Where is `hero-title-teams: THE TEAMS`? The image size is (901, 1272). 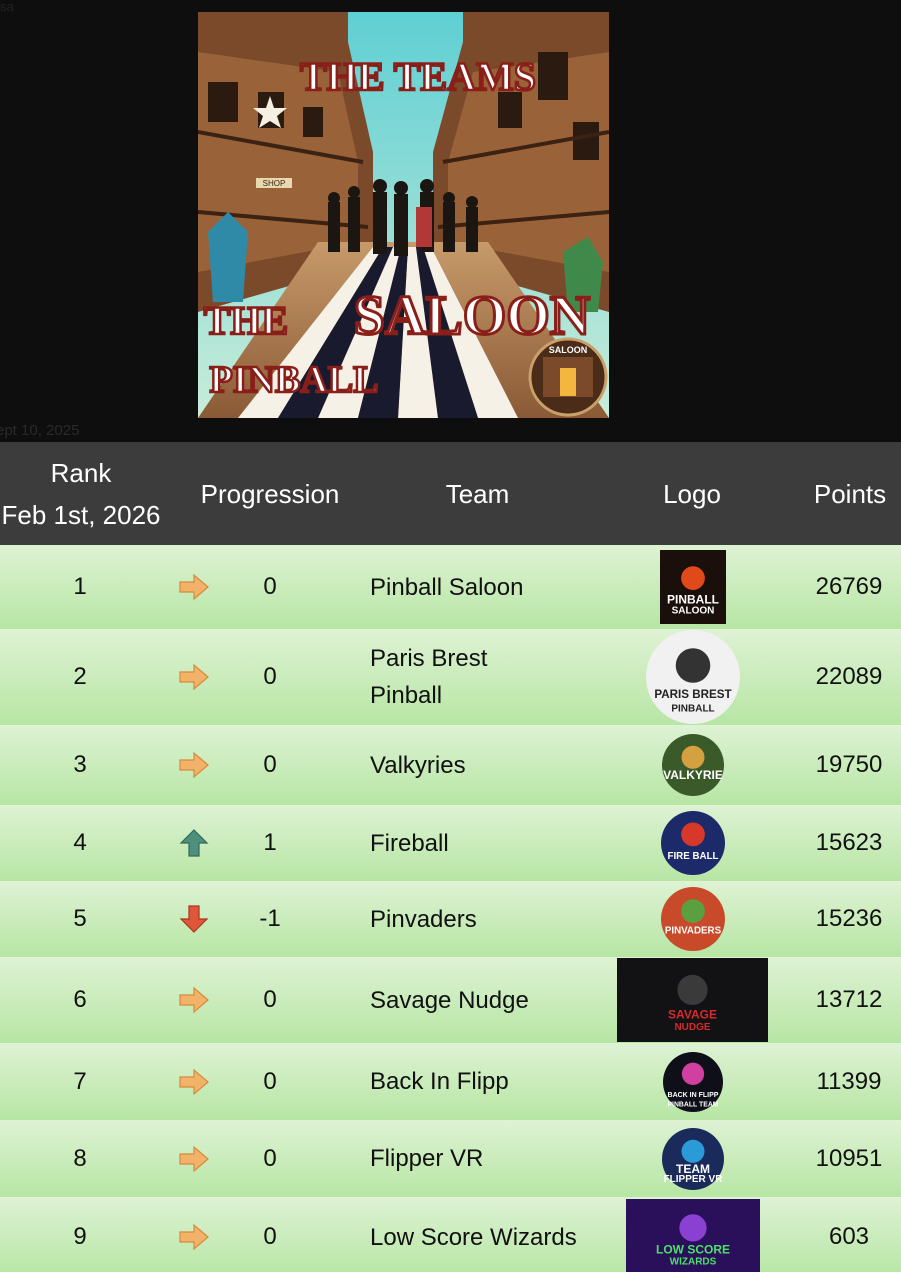
hero-title-teams: THE TEAMS is located at coordinates (418, 76).